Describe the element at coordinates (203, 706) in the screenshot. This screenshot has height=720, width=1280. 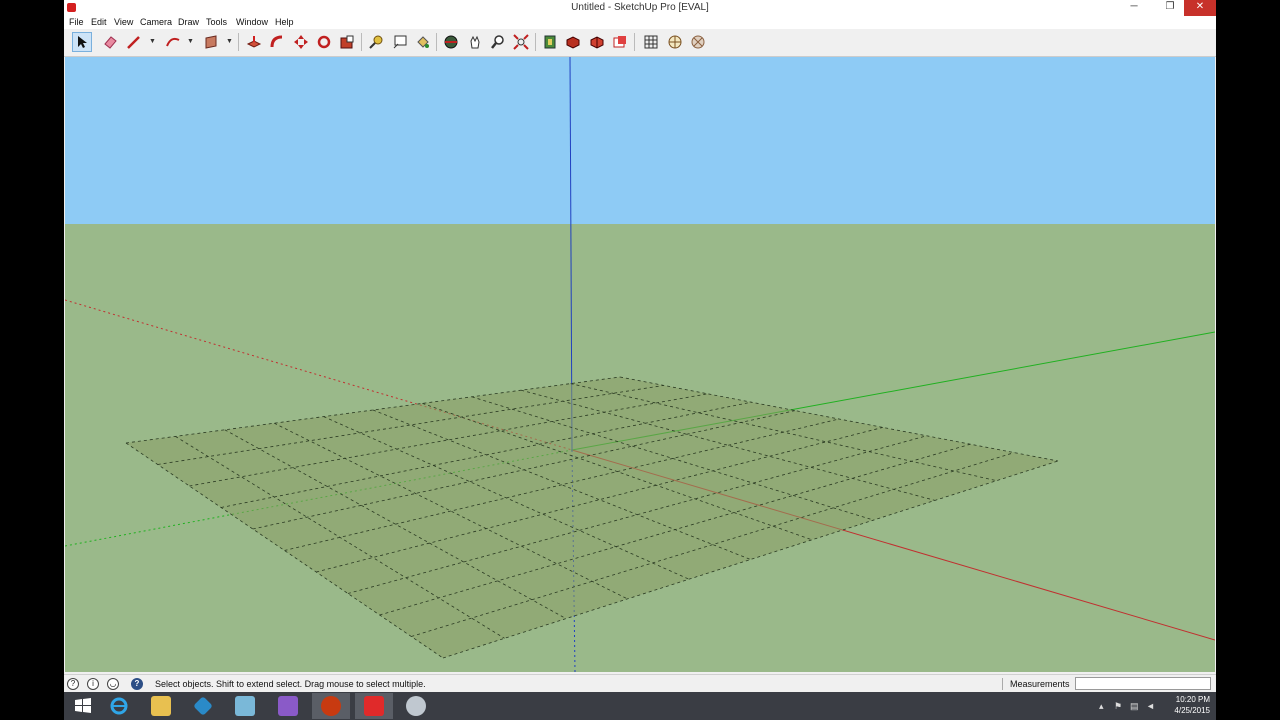
I see `kodi-icon` at that location.